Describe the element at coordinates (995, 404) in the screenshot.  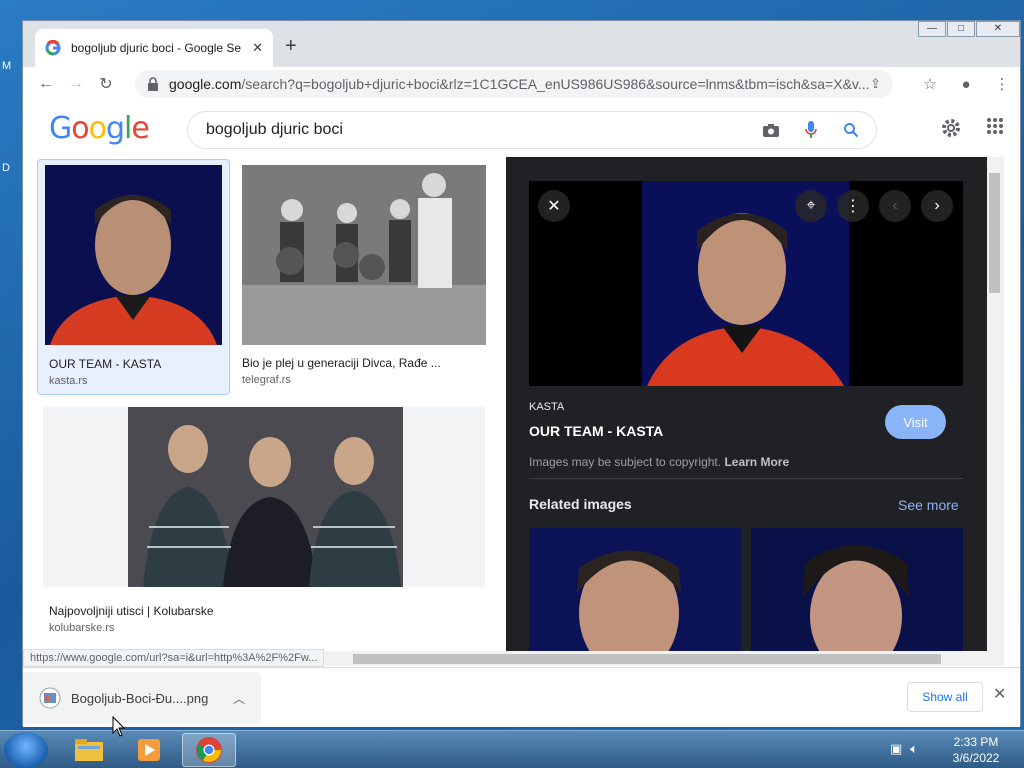
I see `vertical-scrollbar` at that location.